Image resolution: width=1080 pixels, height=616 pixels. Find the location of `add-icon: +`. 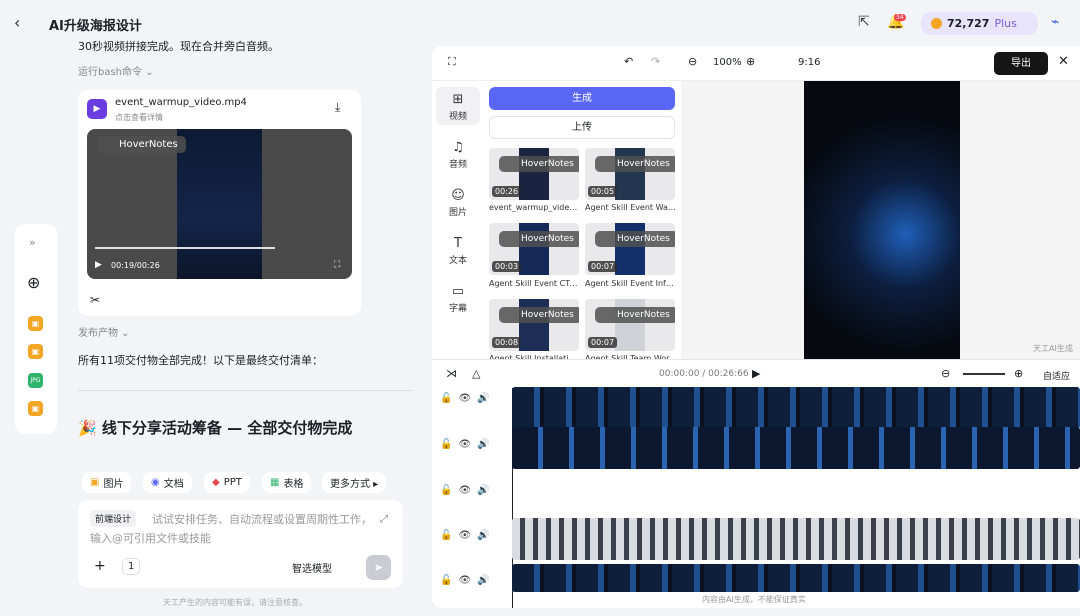

add-icon: + is located at coordinates (100, 566).